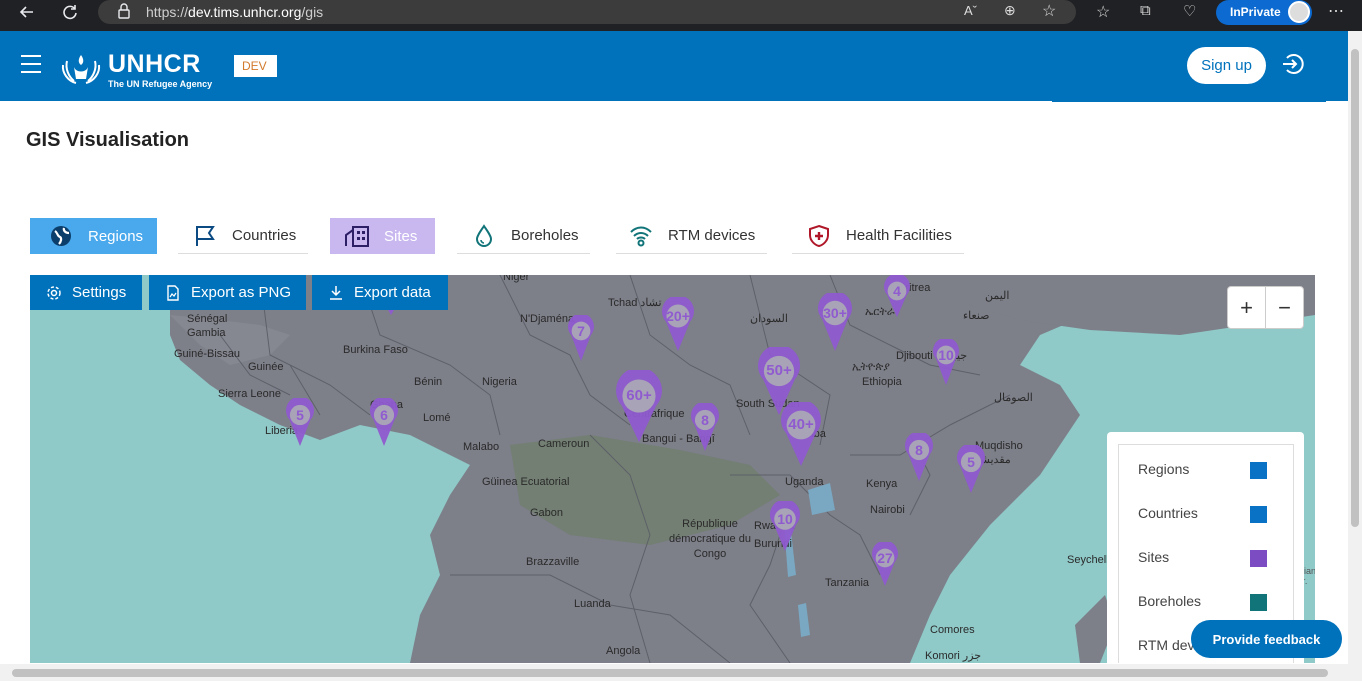  Describe the element at coordinates (1145, 10) in the screenshot. I see `collections-icon: ⧉` at that location.